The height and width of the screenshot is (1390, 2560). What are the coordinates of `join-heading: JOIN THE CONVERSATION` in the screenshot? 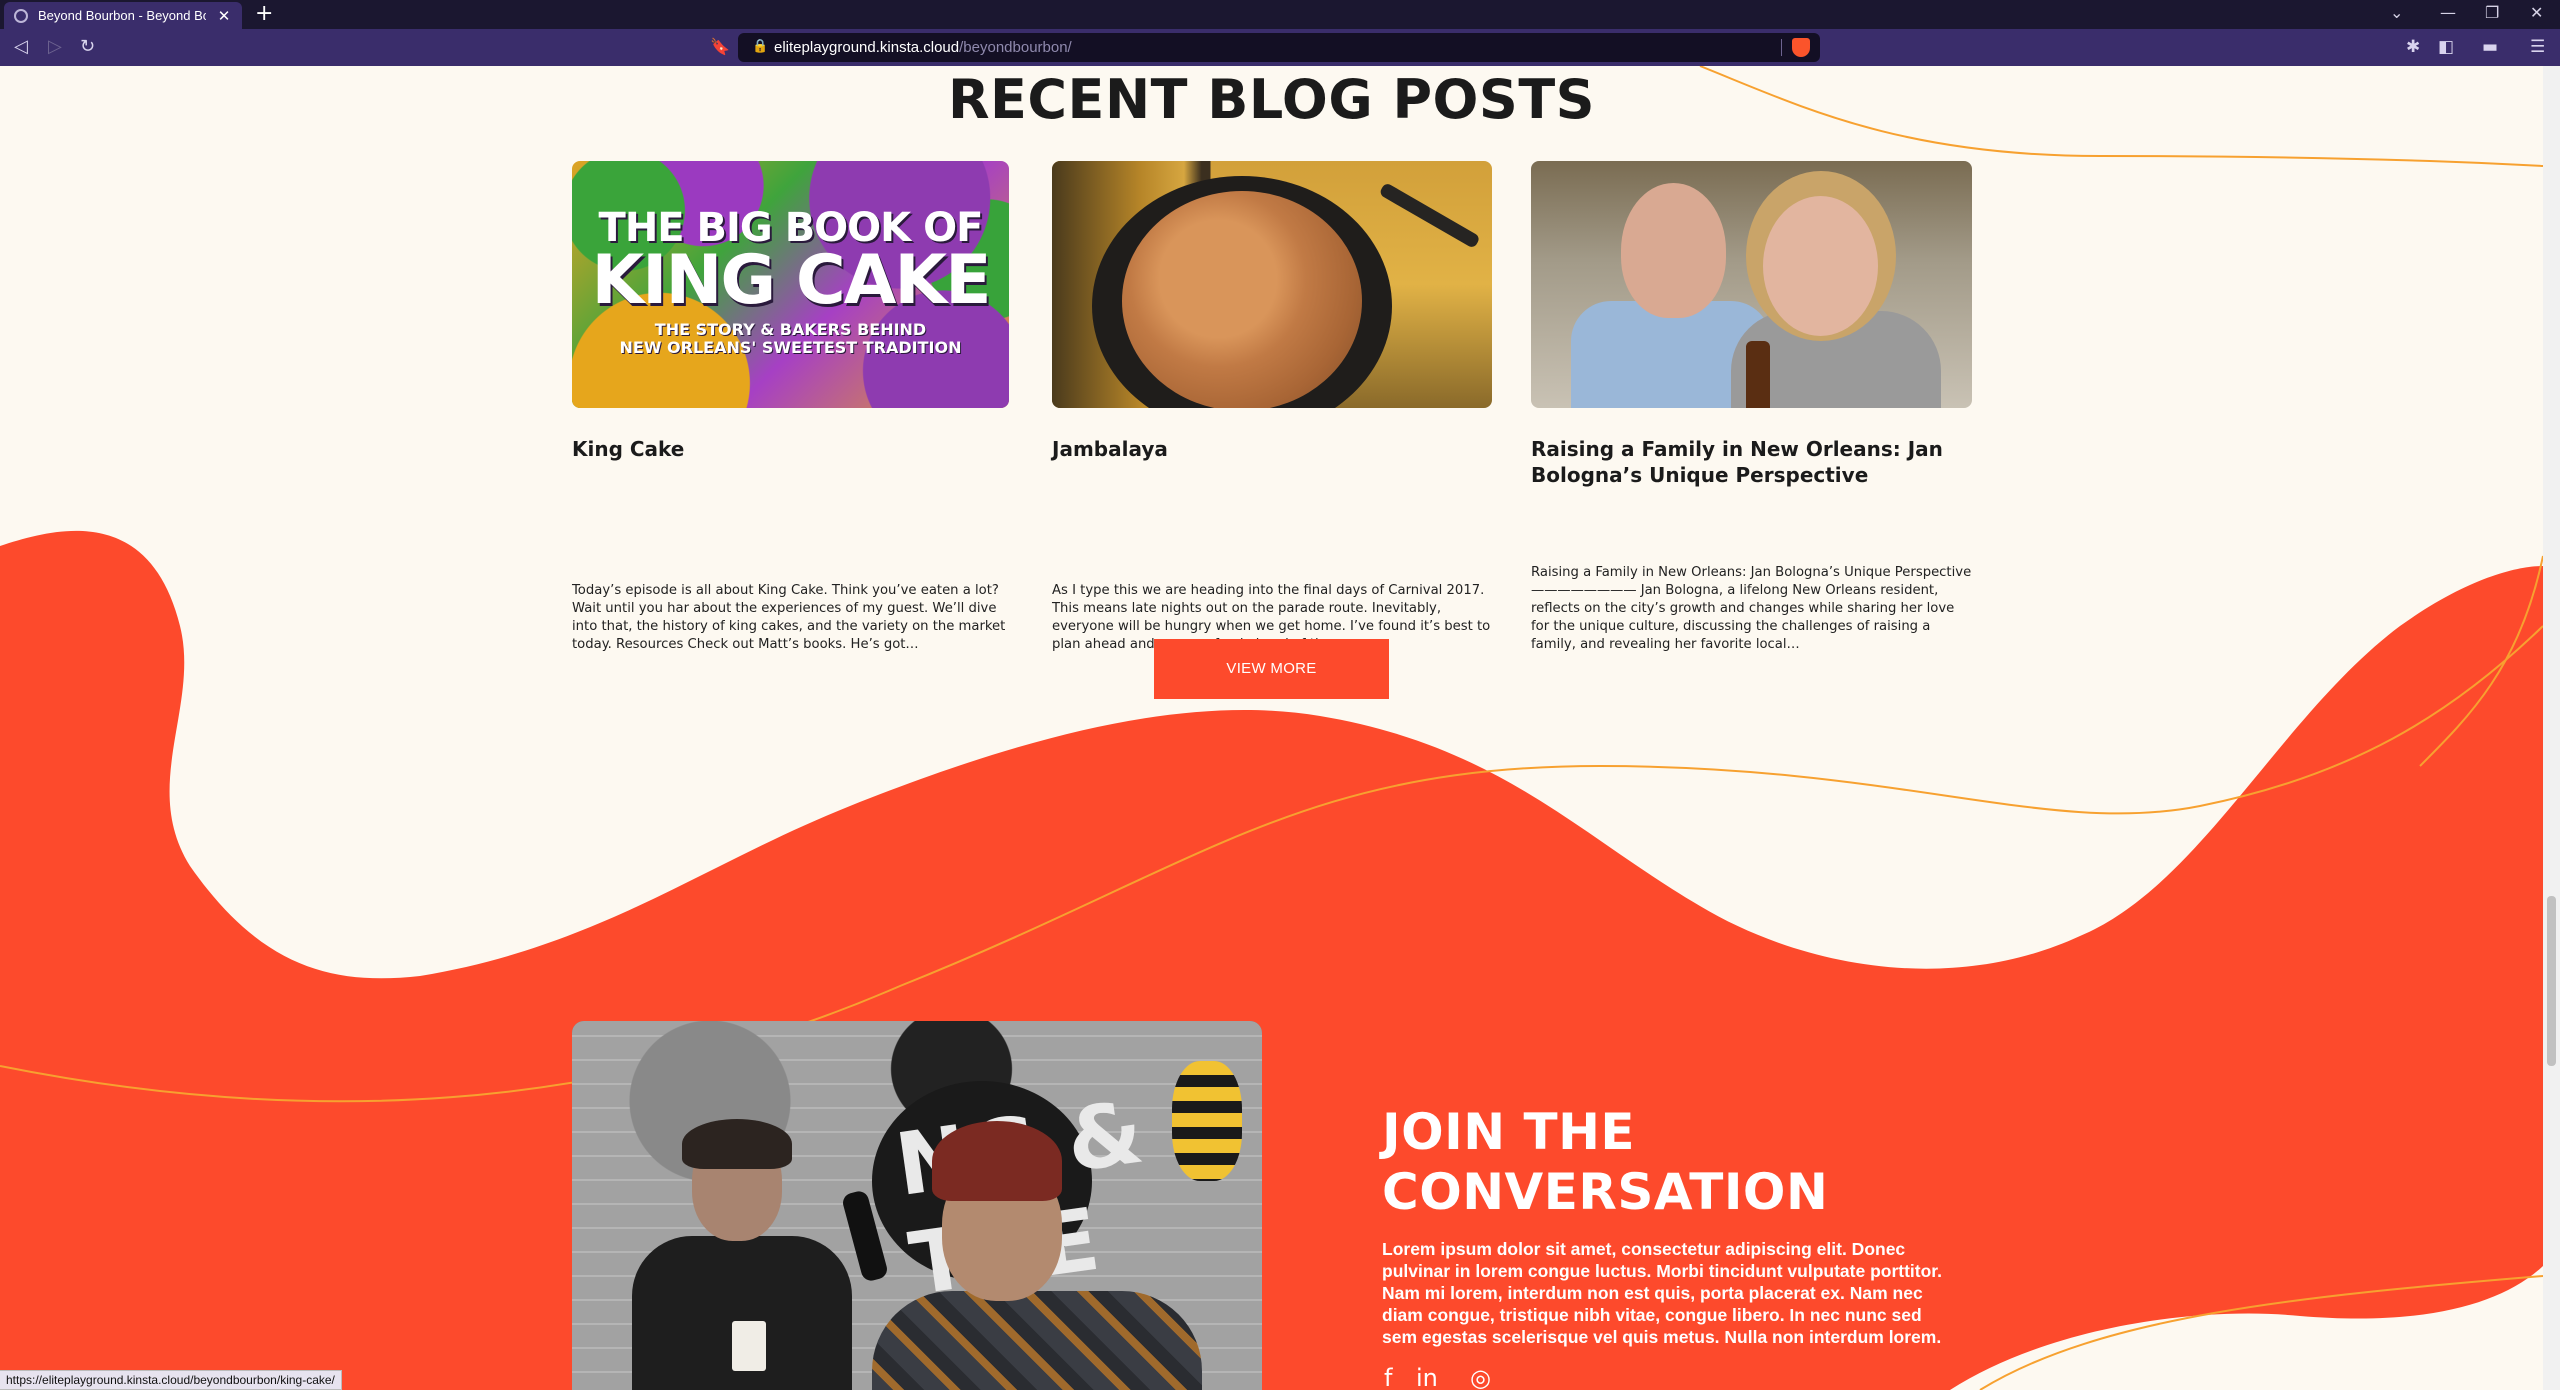 It's located at (1605, 1162).